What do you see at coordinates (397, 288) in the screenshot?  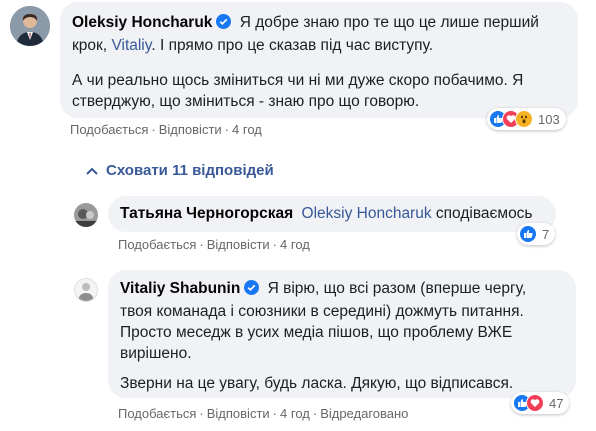 I see `comment-text: Я вірю, що всі разом (вперше чергу,` at bounding box center [397, 288].